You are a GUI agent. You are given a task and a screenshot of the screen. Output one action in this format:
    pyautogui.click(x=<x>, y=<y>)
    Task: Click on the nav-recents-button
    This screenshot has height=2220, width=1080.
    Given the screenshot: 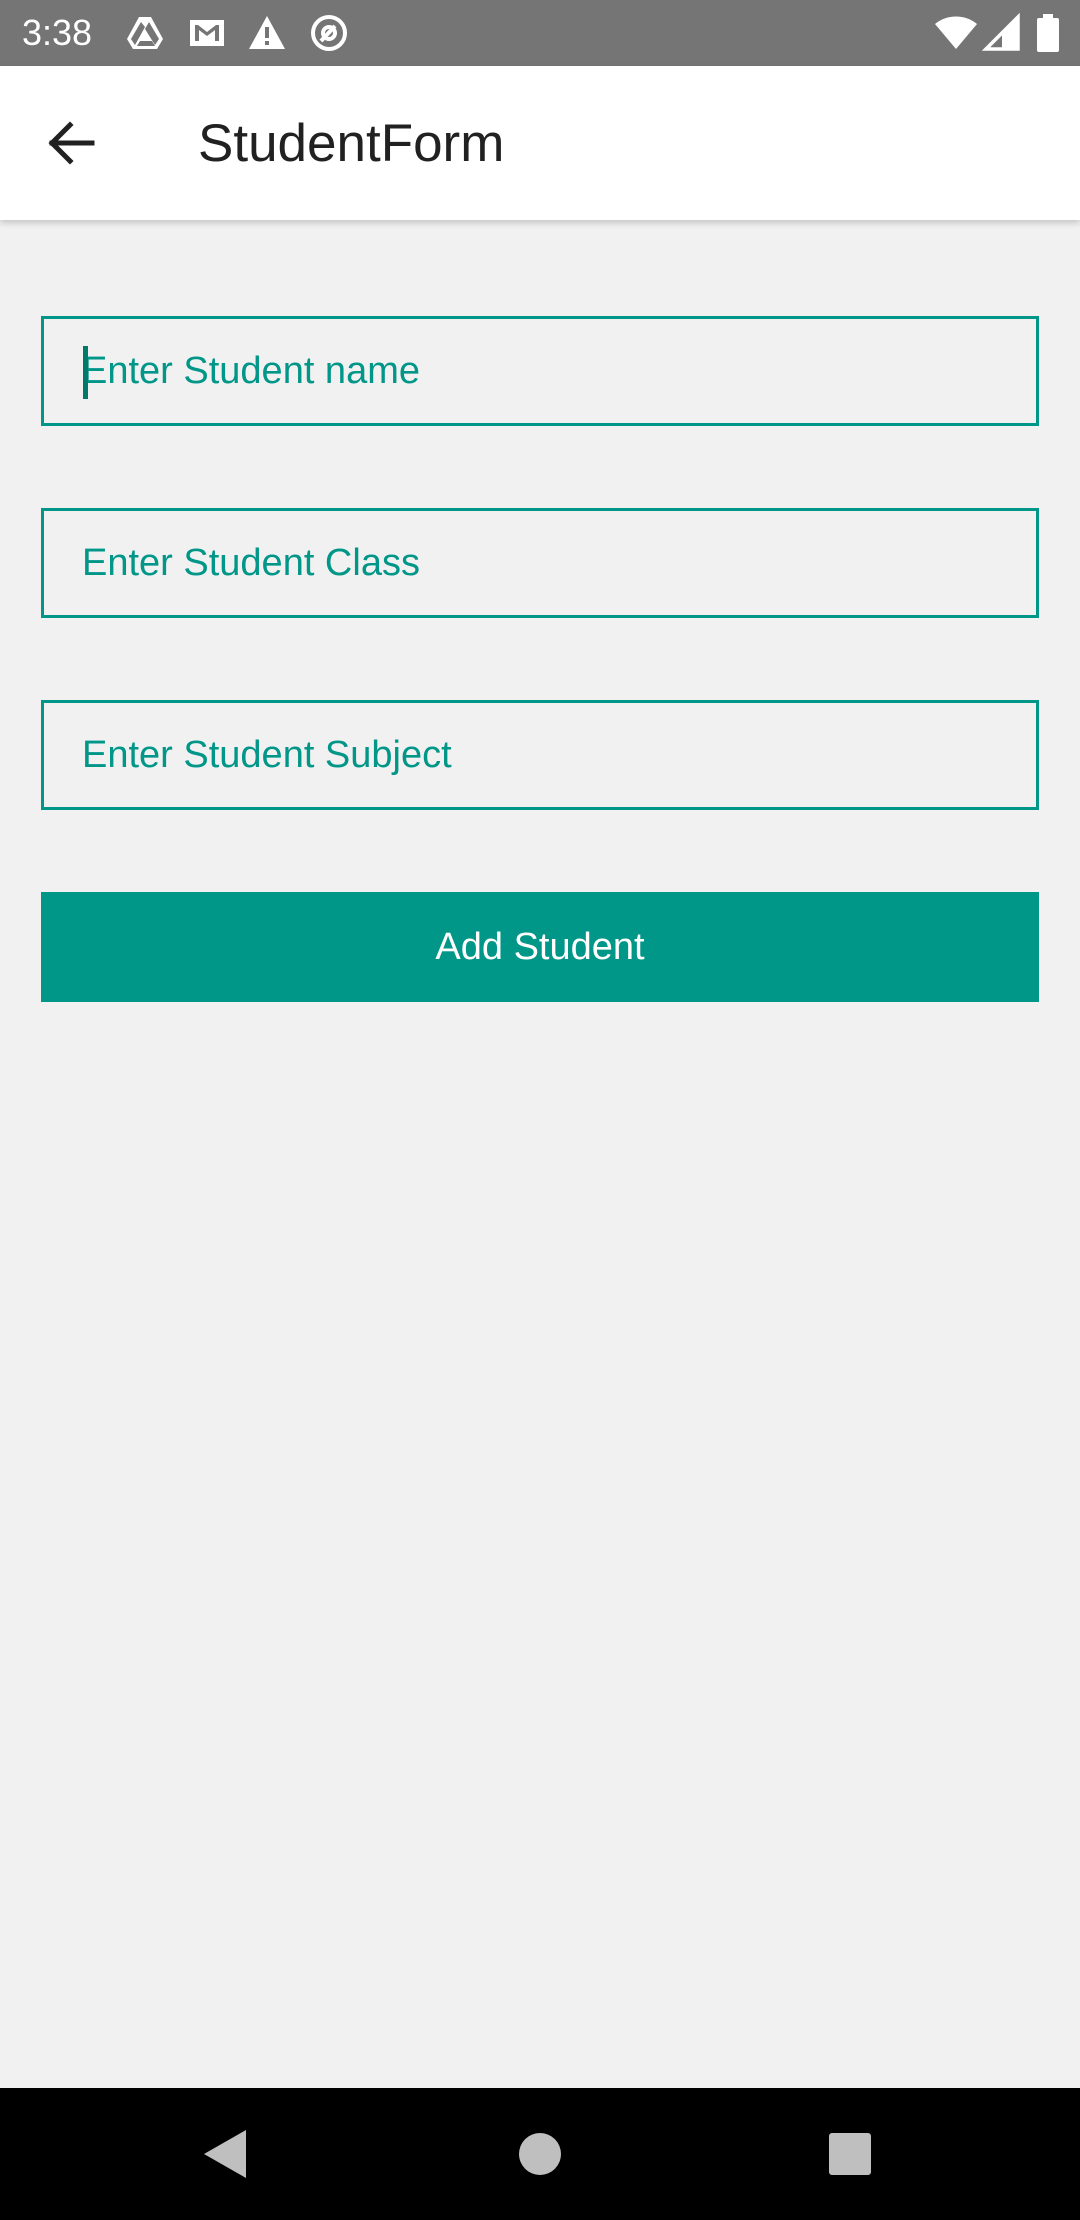 What is the action you would take?
    pyautogui.click(x=850, y=2154)
    